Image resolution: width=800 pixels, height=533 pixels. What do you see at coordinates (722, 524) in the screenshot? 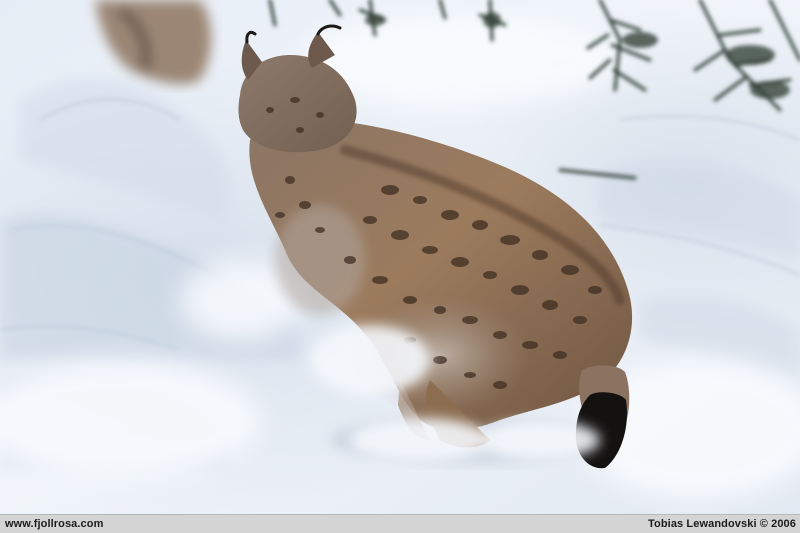
I see `photographer-credit: Tobias Lewandovski © 2006` at bounding box center [722, 524].